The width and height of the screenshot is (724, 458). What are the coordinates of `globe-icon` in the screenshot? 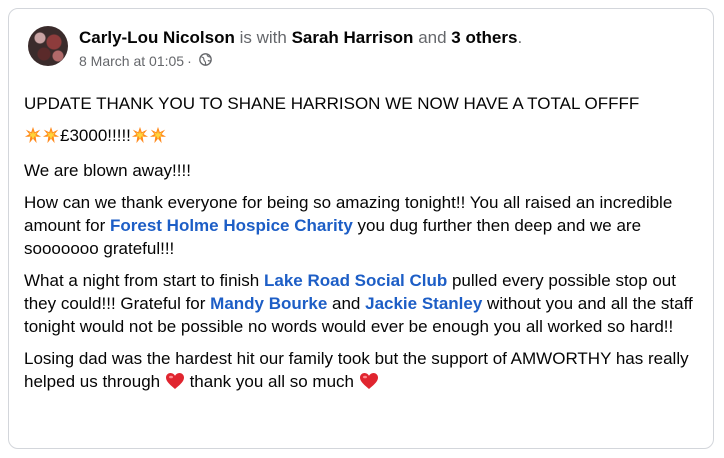 It's located at (205, 61).